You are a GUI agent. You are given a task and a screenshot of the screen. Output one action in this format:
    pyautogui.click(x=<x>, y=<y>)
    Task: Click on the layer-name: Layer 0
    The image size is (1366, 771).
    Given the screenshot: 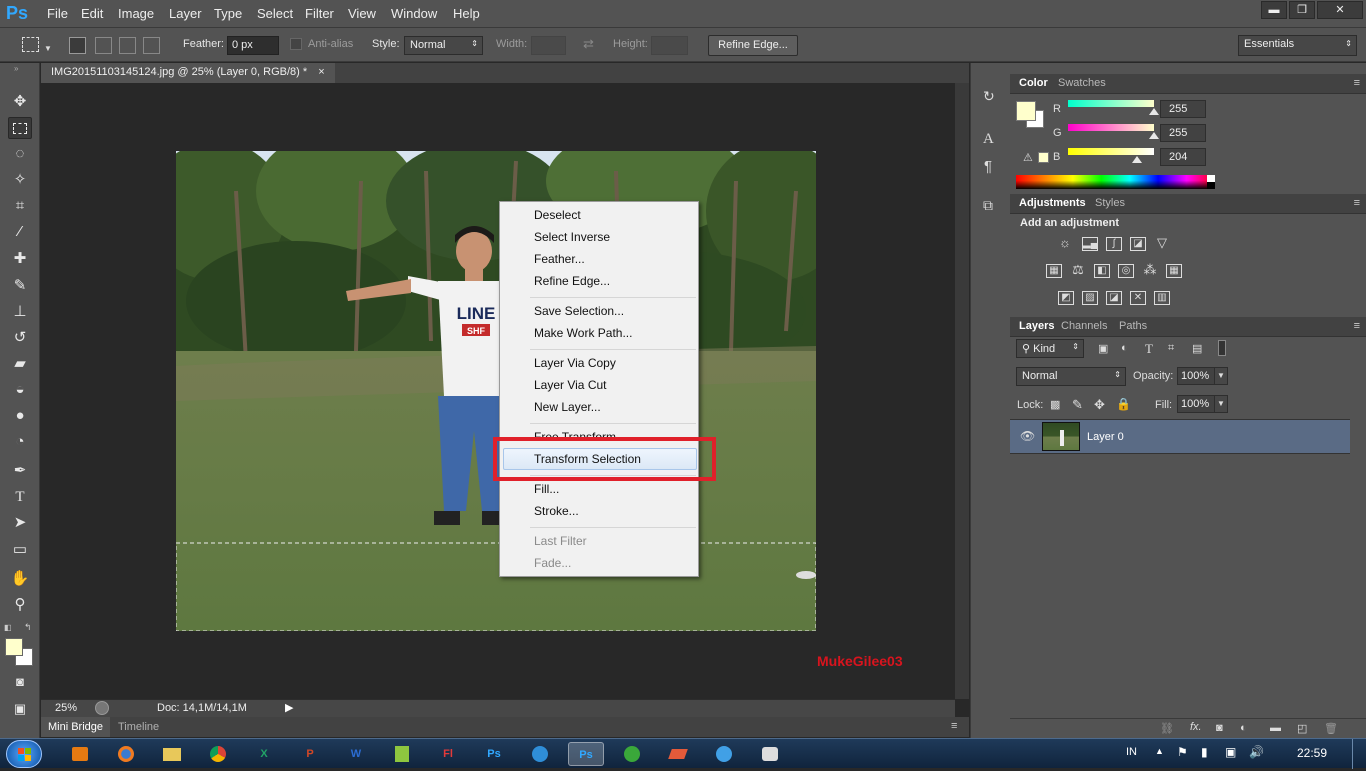 What is the action you would take?
    pyautogui.click(x=1105, y=437)
    